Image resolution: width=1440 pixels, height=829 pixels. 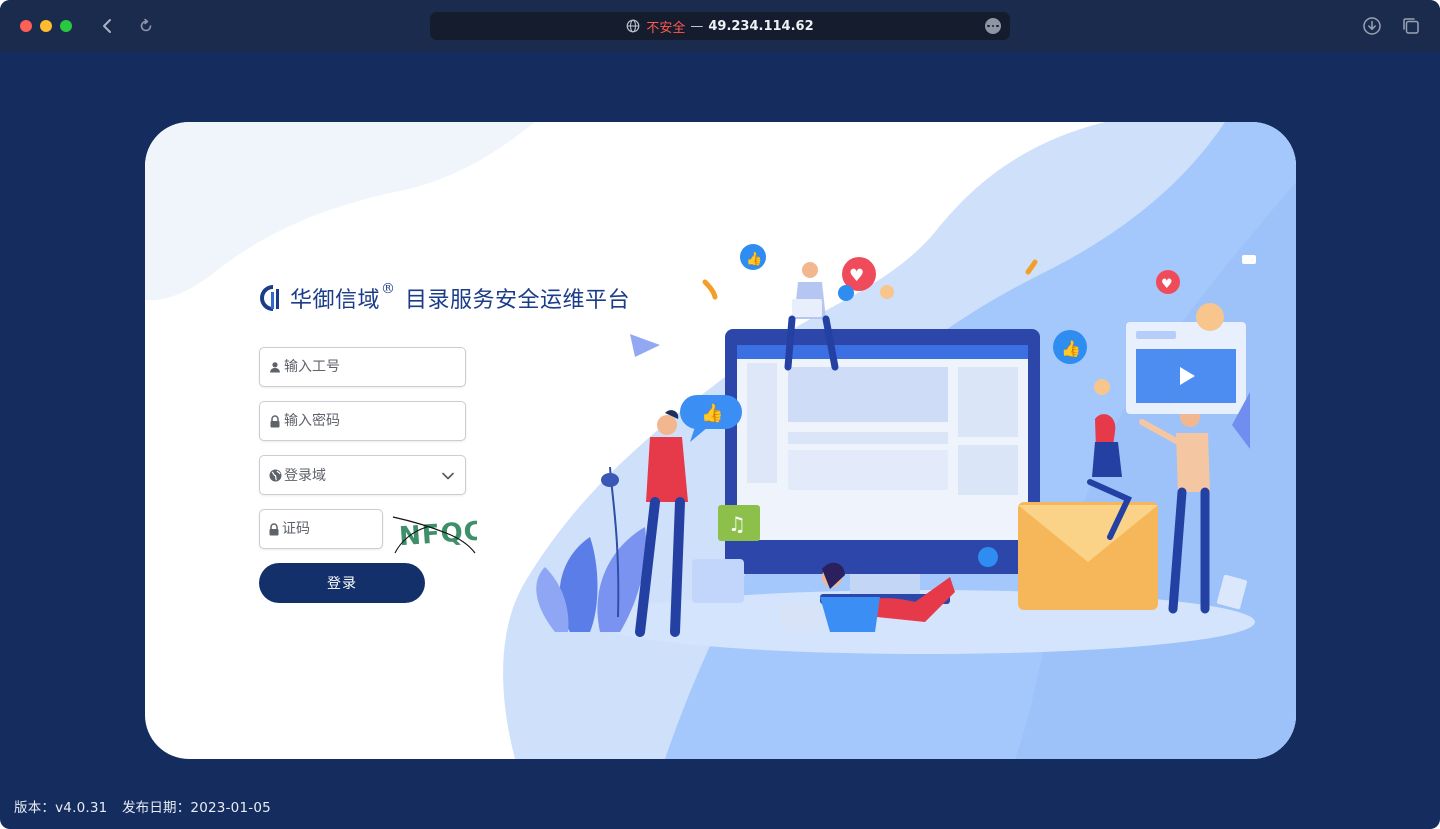 What do you see at coordinates (718, 581) in the screenshot?
I see `chat-card` at bounding box center [718, 581].